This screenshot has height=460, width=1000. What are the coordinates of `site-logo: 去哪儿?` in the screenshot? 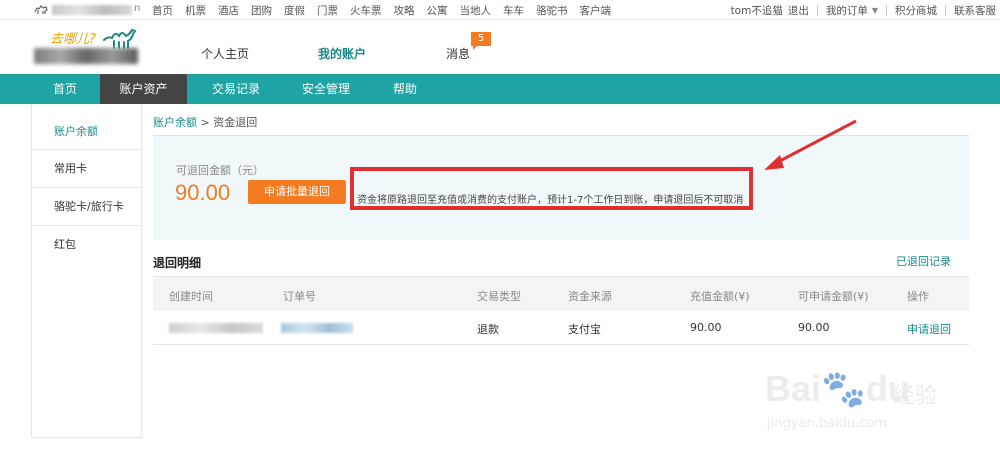 It's located at (87, 47).